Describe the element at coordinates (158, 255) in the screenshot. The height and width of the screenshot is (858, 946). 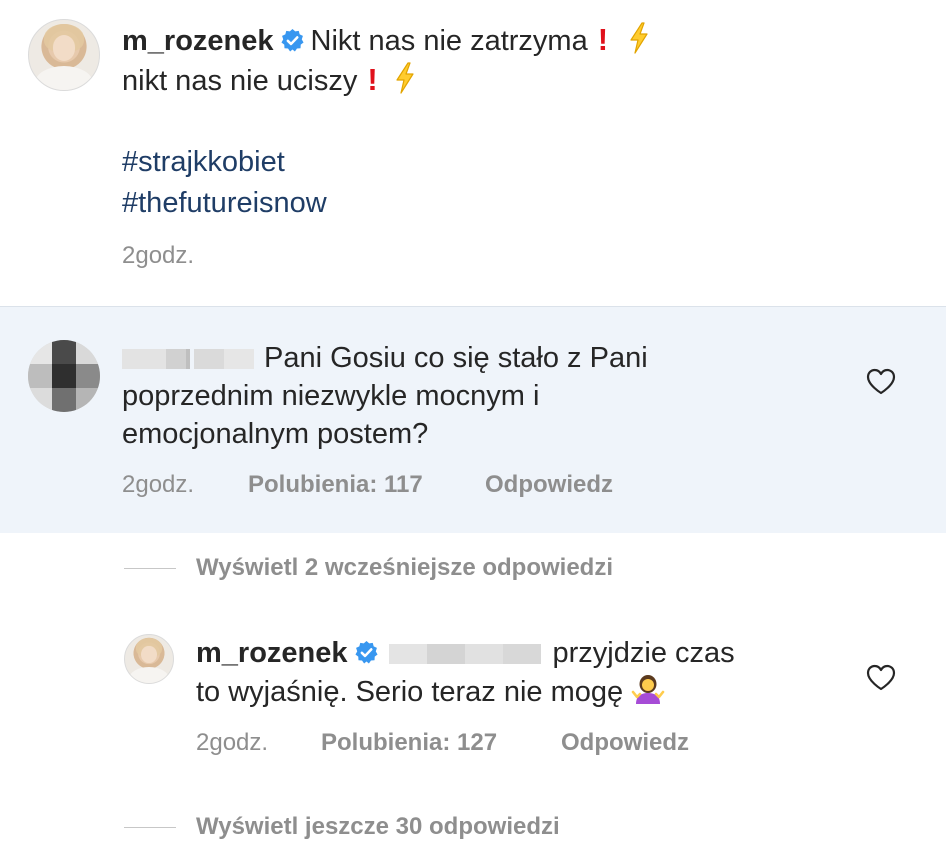
I see `caption-timestamp: 2godz.` at that location.